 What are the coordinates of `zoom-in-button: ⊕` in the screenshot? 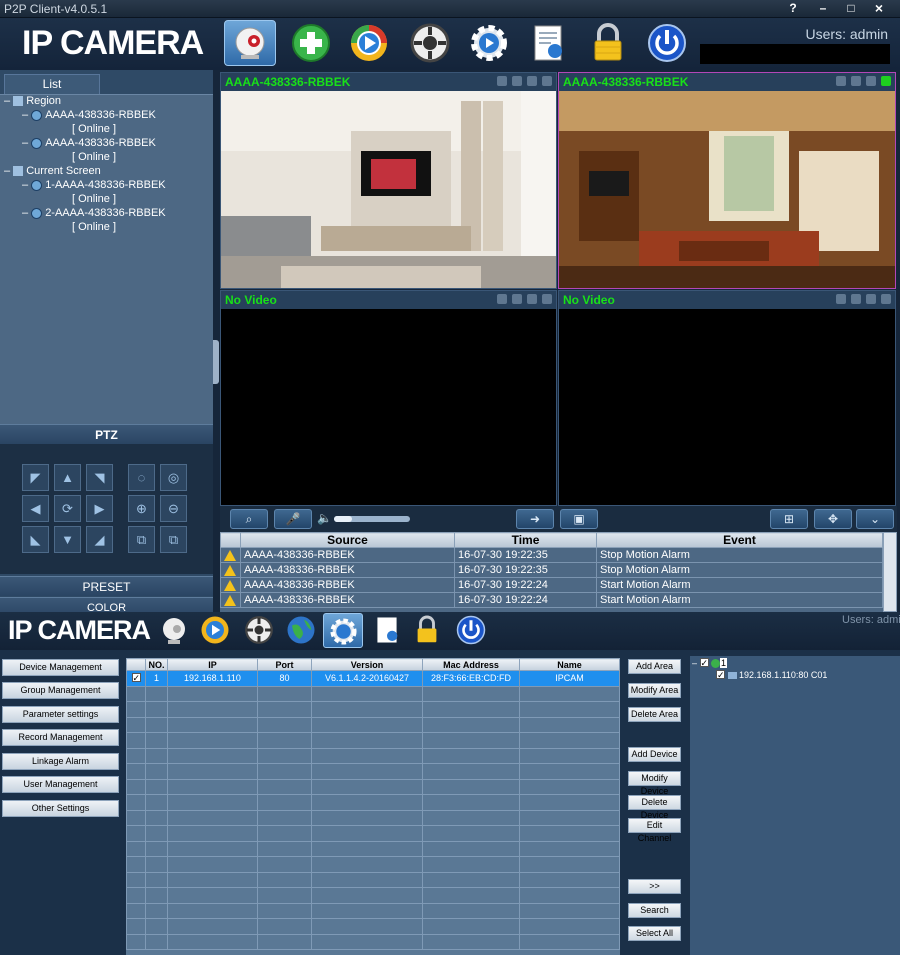 It's located at (141, 508).